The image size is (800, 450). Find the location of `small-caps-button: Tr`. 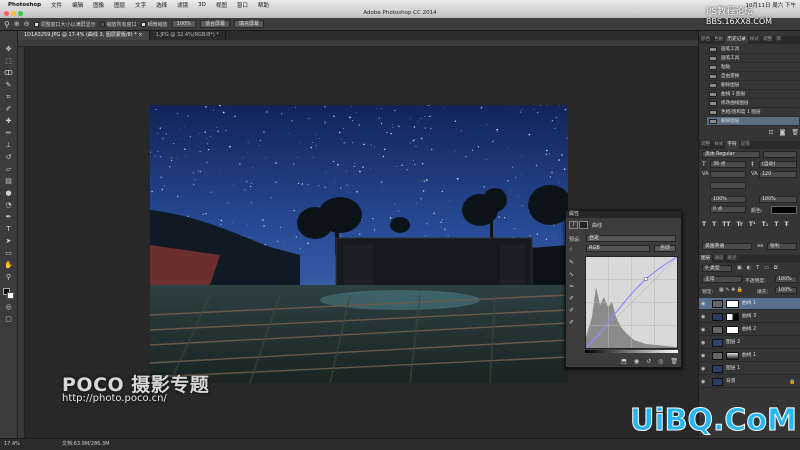

small-caps-button: Tr is located at coordinates (740, 225).